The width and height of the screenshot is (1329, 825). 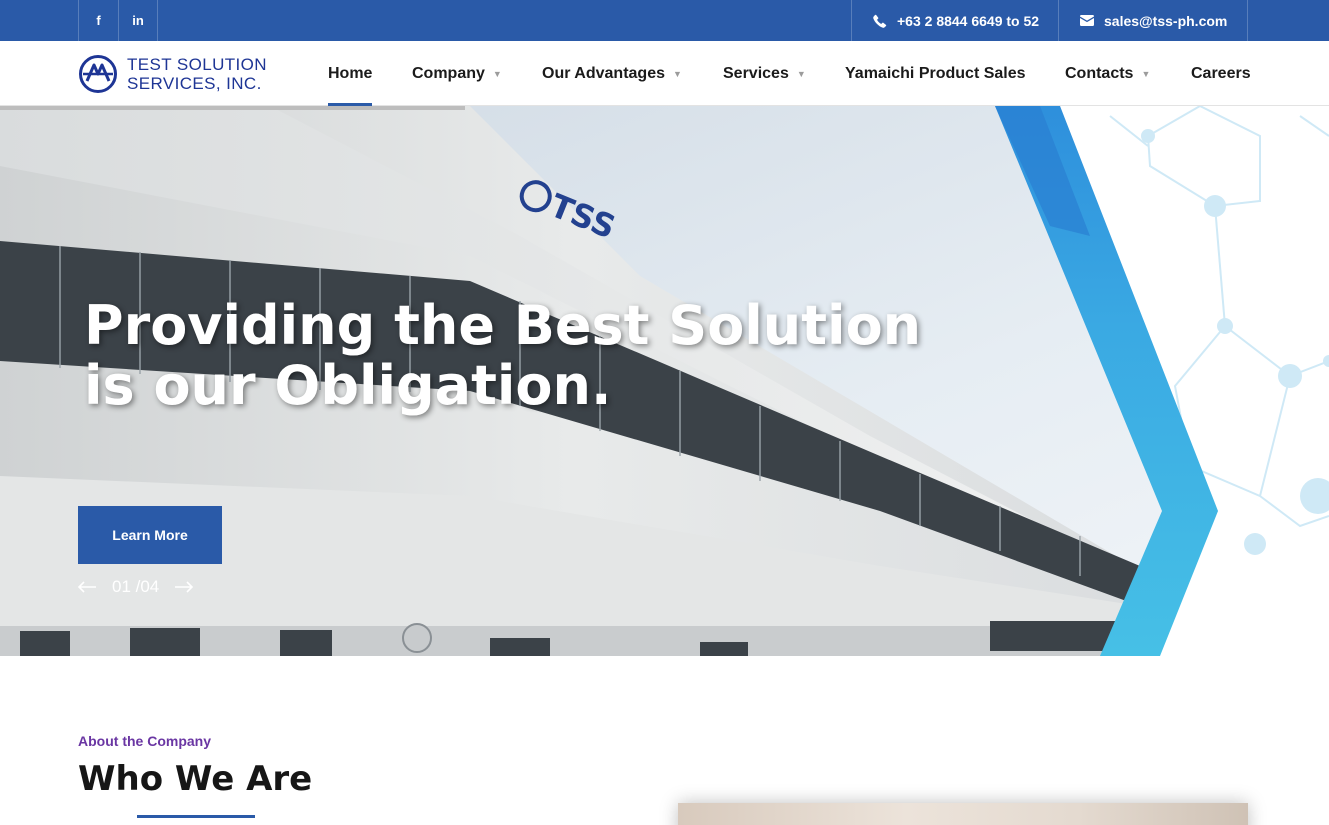 I want to click on email-contact: sales@tss-ph.com, so click(x=1153, y=20).